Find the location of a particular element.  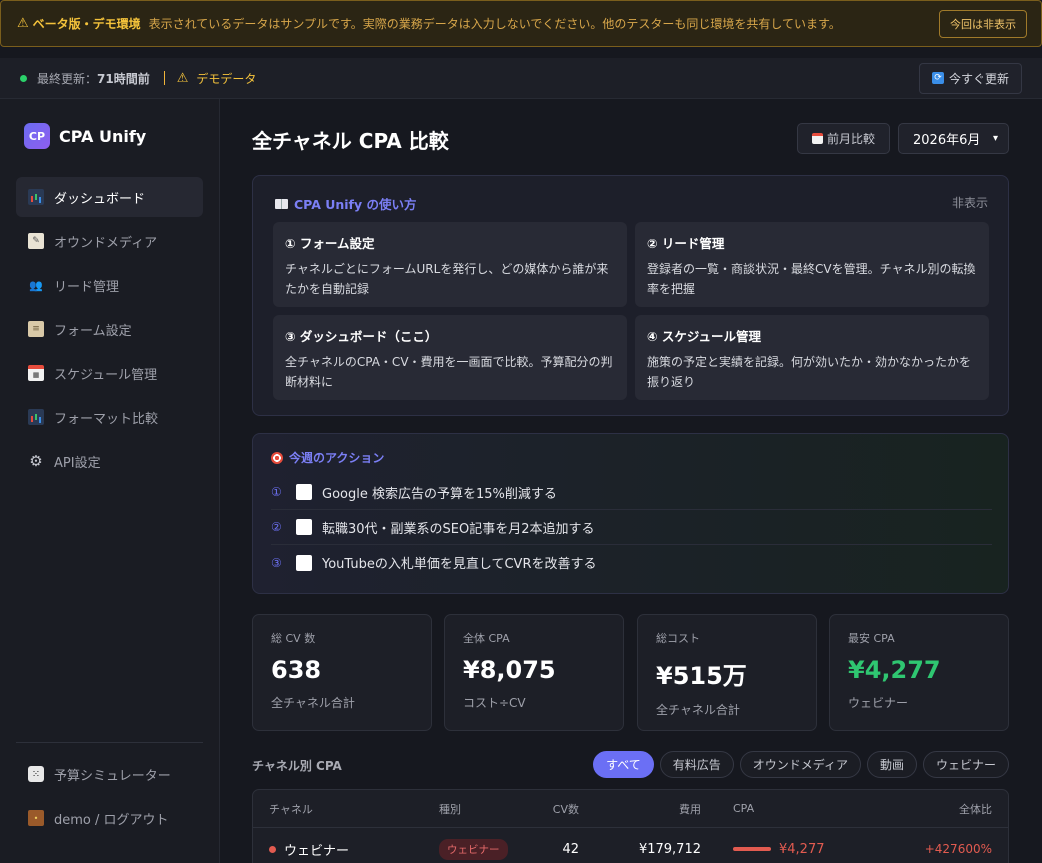

sidebar-item-label: 予算シミュレーター is located at coordinates (112, 776).